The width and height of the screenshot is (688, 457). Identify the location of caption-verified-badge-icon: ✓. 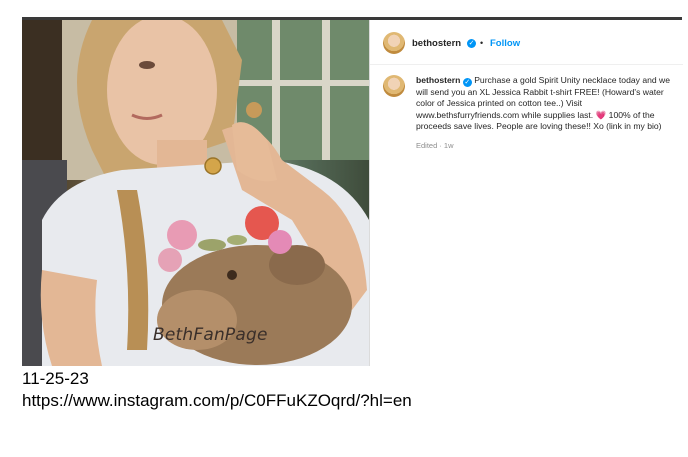
(467, 82).